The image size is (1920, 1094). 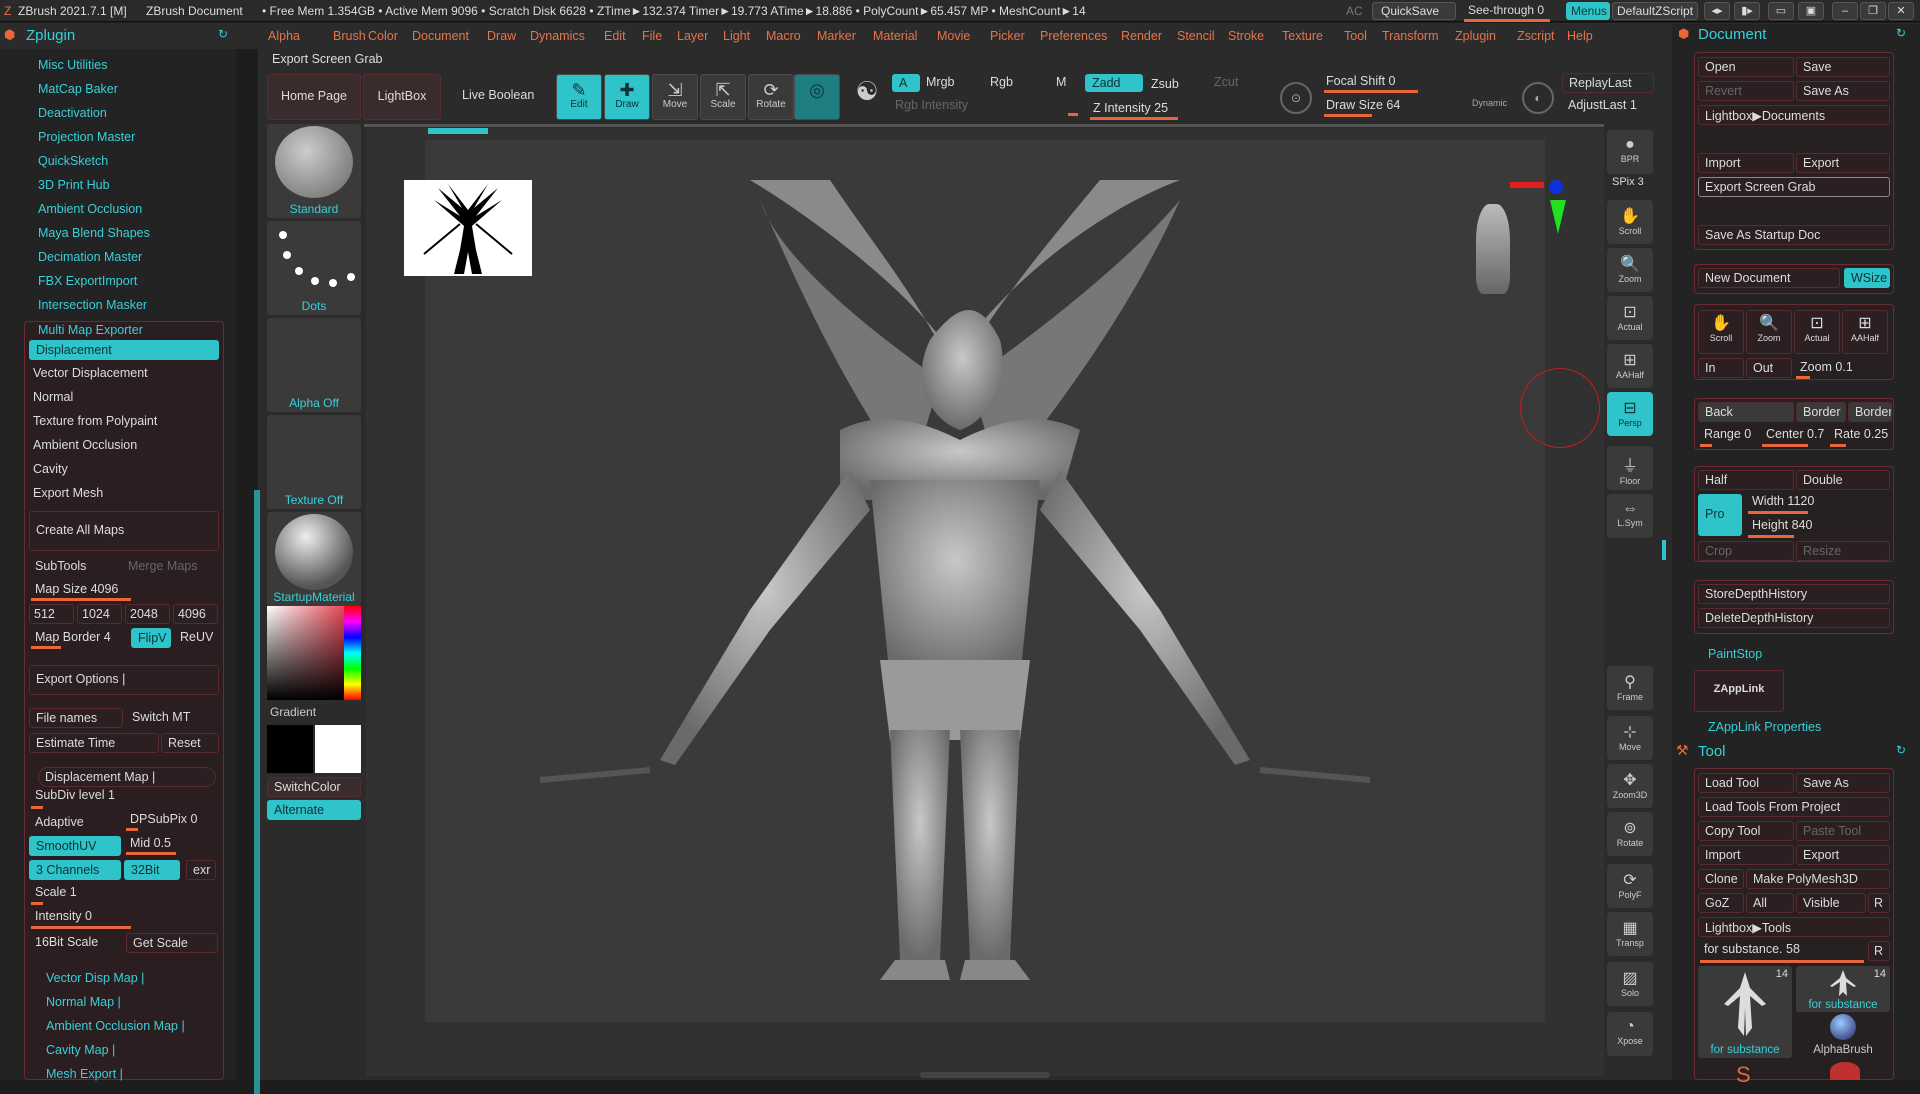 What do you see at coordinates (1735, 654) in the screenshot?
I see `paintstop-link: PaintStop` at bounding box center [1735, 654].